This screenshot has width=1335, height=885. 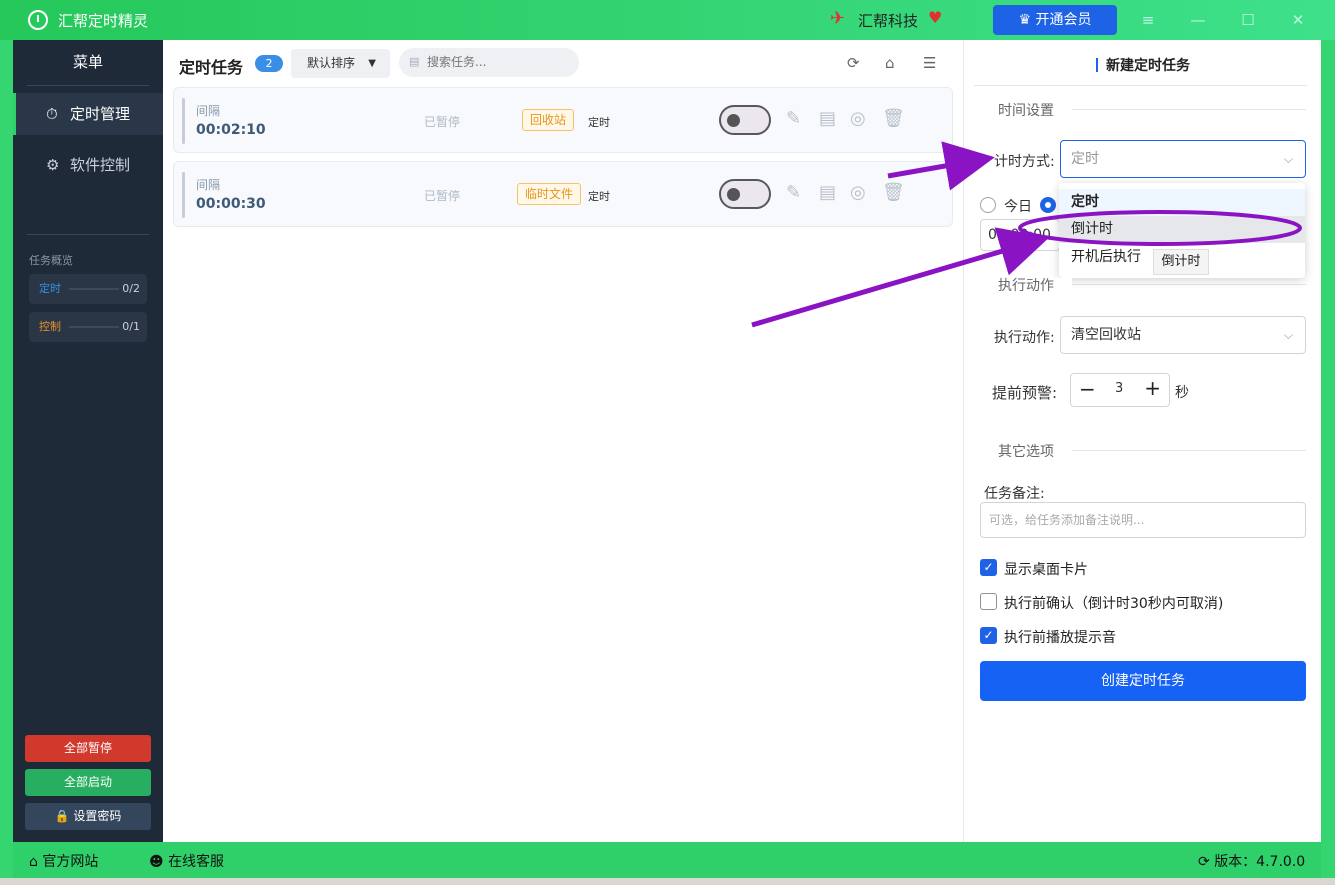 What do you see at coordinates (1143, 65) in the screenshot?
I see `new-task-title: 新建定时任务` at bounding box center [1143, 65].